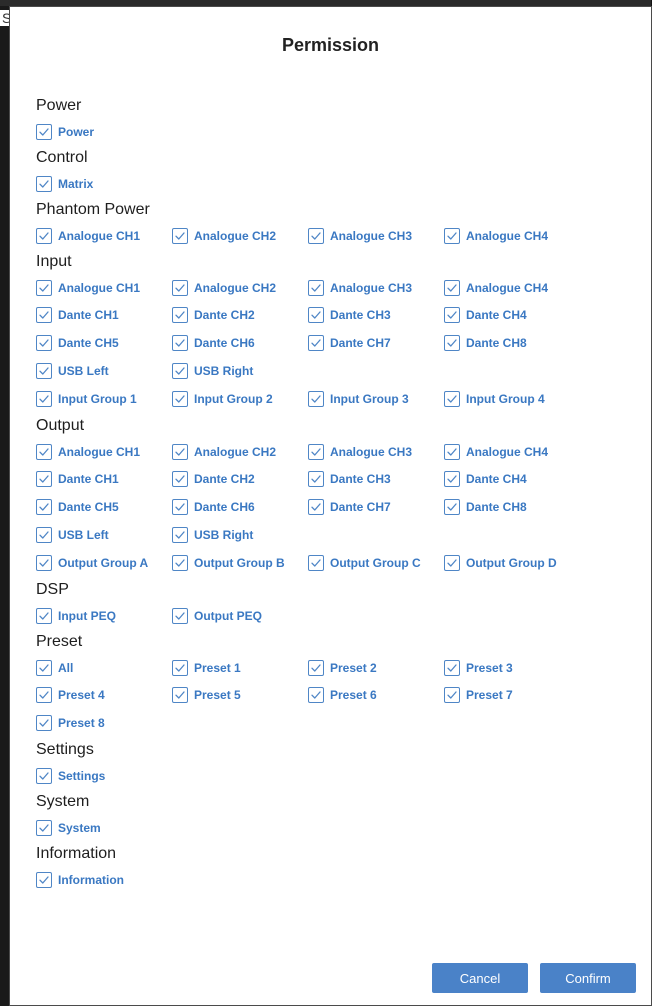 Image resolution: width=652 pixels, height=1006 pixels. I want to click on permission-checkbox: Preset 2, so click(376, 668).